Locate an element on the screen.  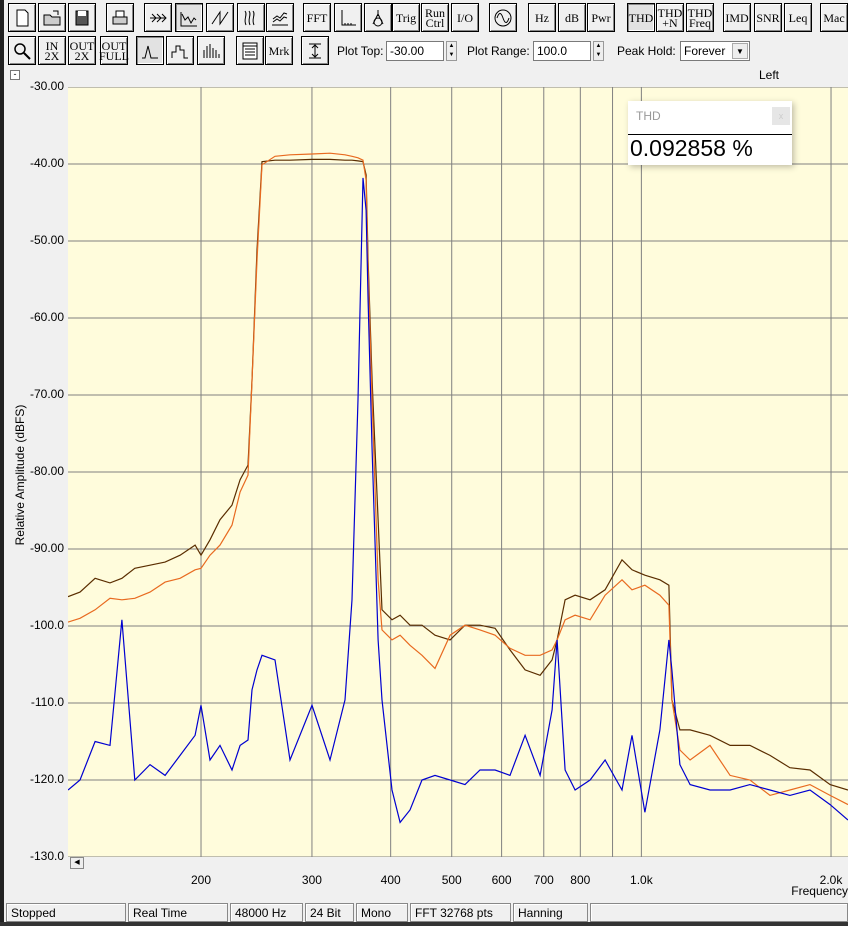
y-tick-label: -120.0 is located at coordinates (46, 779).